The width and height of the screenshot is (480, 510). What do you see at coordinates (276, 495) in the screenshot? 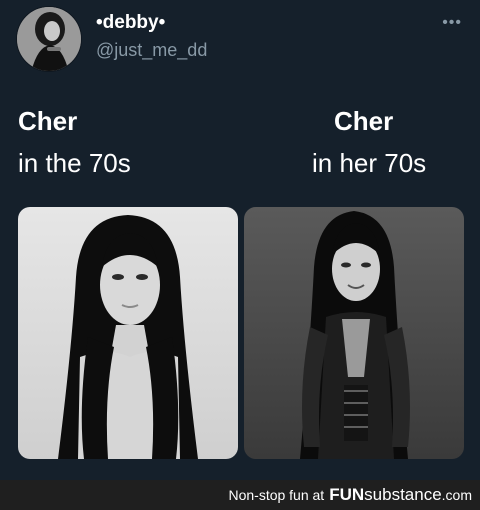
I see `footer-tagline: Non-stop fun at` at bounding box center [276, 495].